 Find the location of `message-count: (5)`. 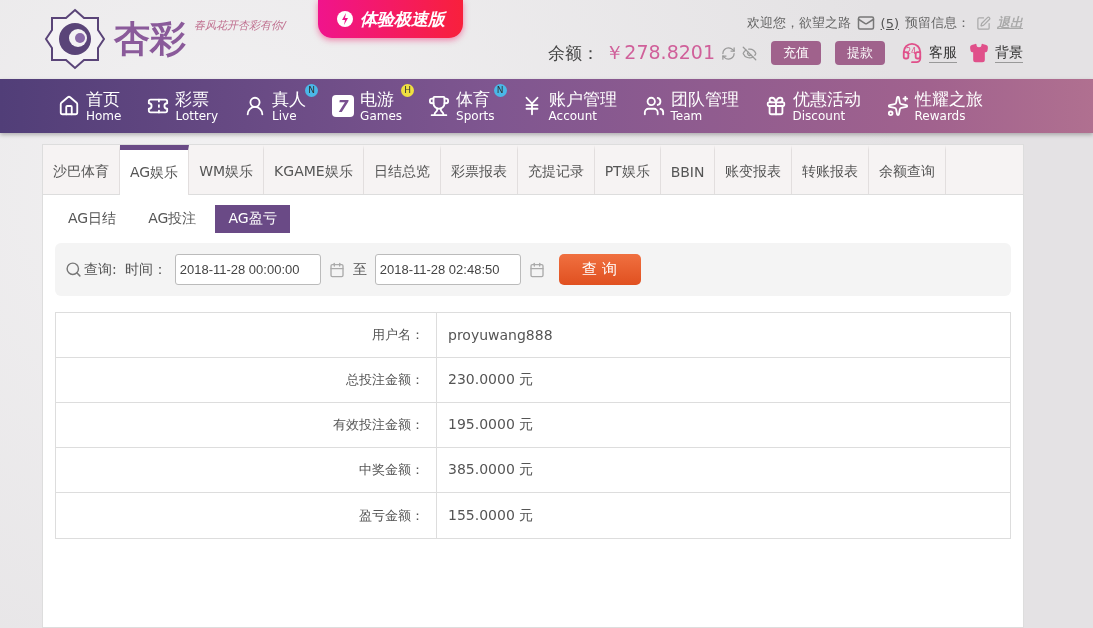

message-count: (5) is located at coordinates (889, 23).